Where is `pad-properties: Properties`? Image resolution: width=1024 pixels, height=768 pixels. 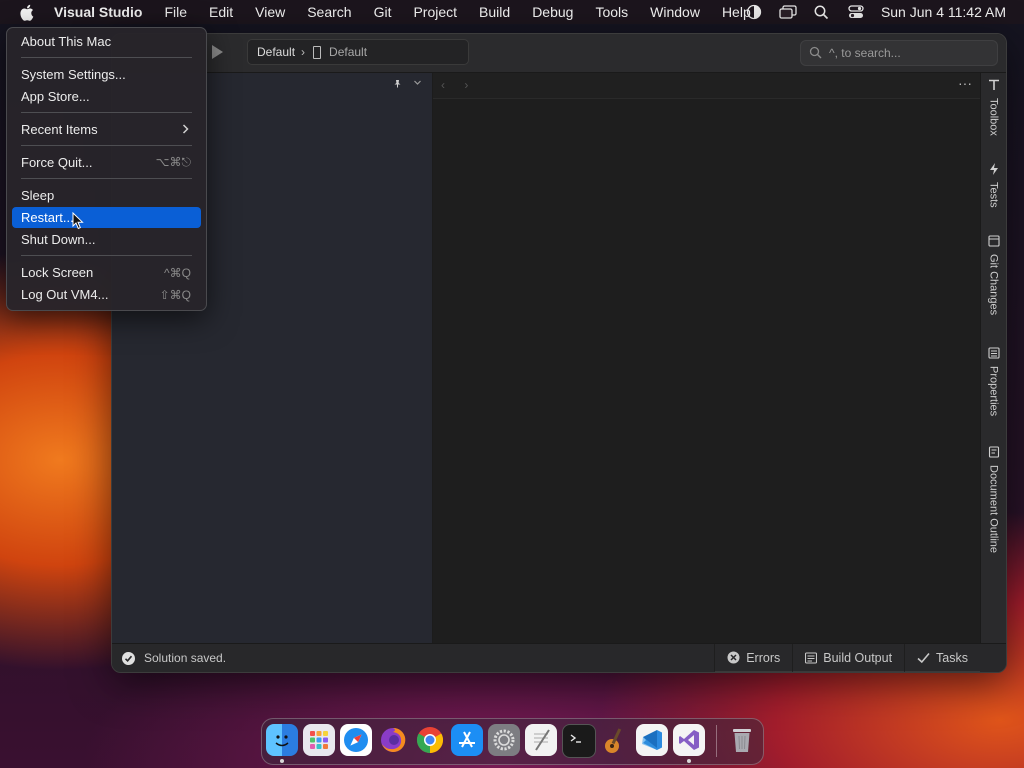 pad-properties: Properties is located at coordinates (993, 381).